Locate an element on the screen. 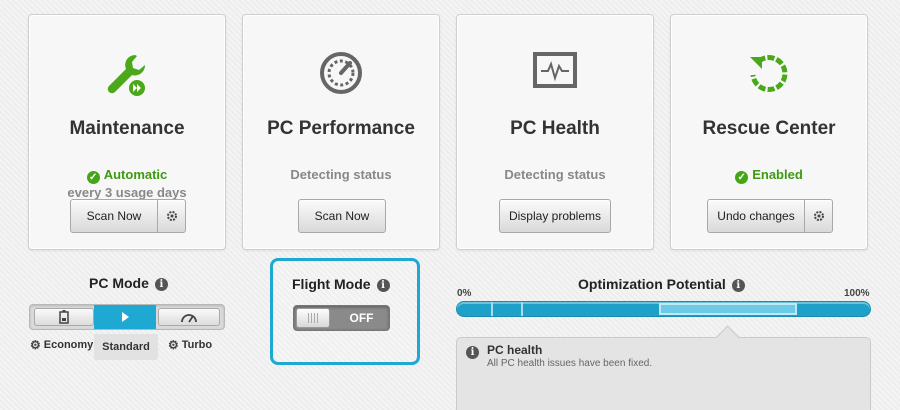  display-problems-button: Display problems is located at coordinates (555, 216).